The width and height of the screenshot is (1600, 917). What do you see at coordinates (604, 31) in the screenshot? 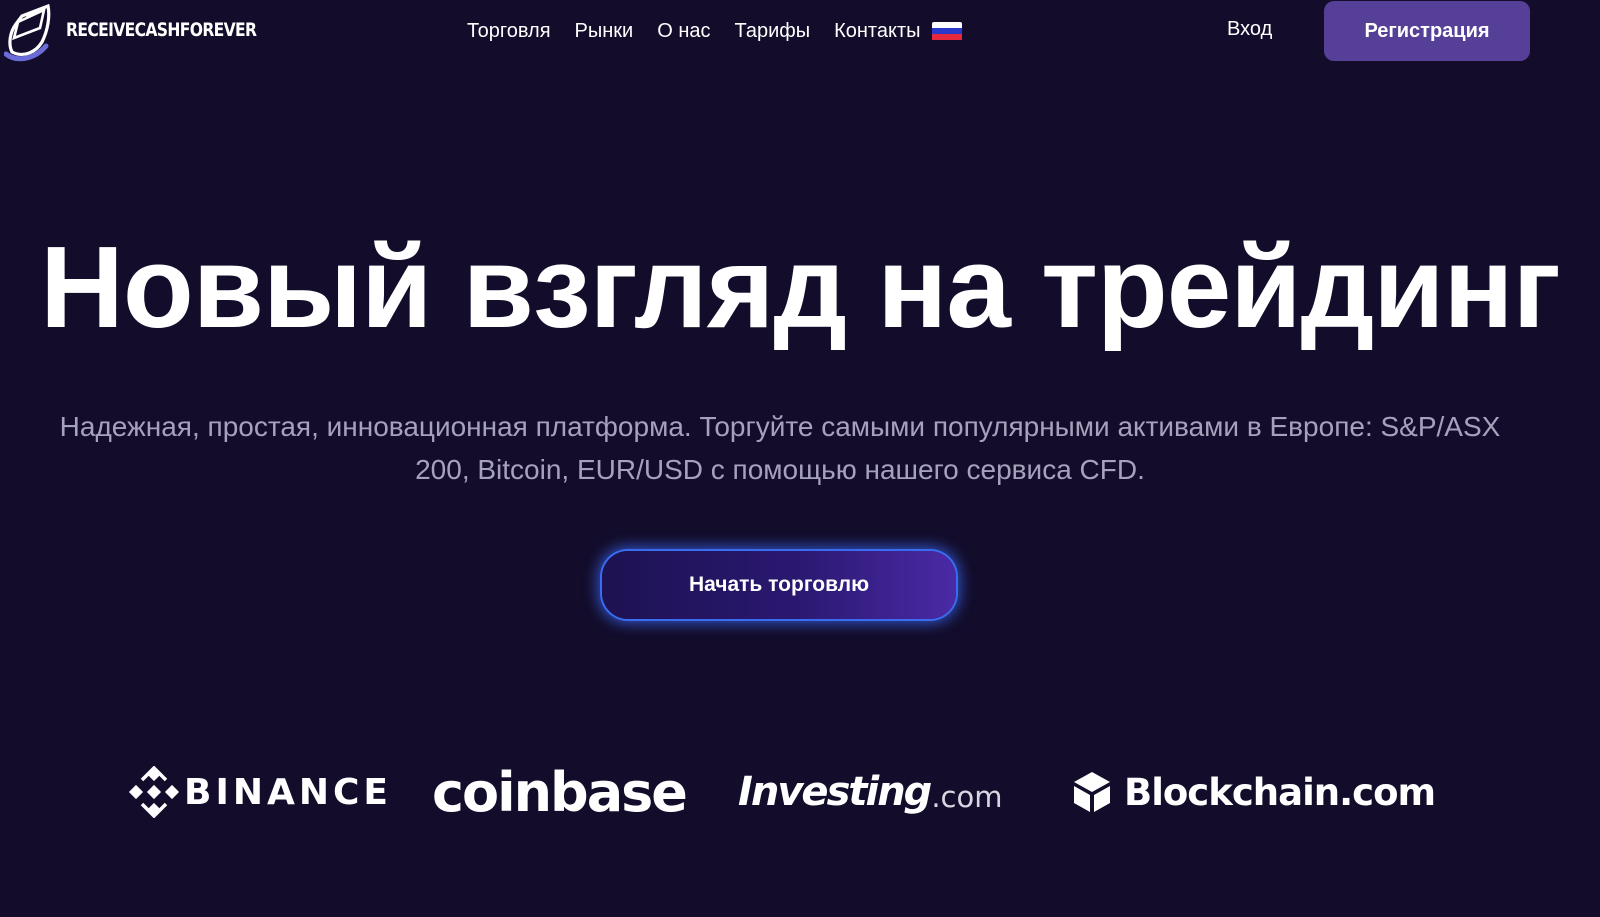
I see `nav-item-markets: Рынки` at bounding box center [604, 31].